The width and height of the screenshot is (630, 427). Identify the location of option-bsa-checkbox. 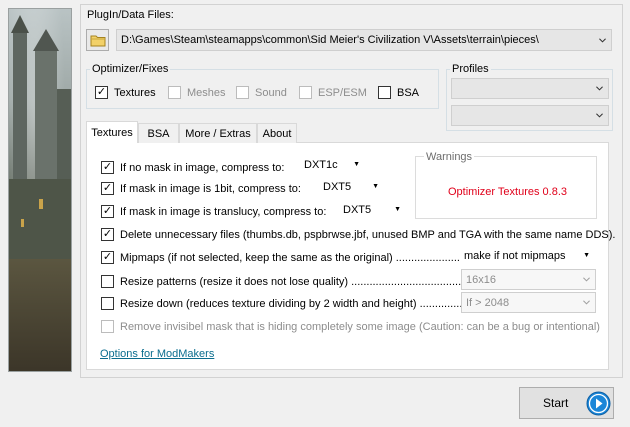
(384, 94).